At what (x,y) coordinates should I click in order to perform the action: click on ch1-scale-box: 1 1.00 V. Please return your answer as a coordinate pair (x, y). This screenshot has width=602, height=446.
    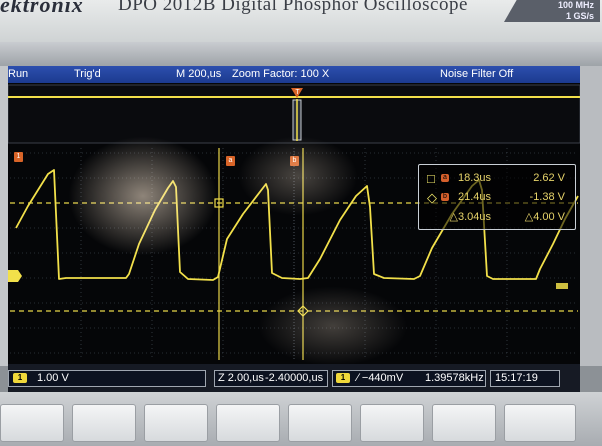
    Looking at the image, I should click on (107, 378).